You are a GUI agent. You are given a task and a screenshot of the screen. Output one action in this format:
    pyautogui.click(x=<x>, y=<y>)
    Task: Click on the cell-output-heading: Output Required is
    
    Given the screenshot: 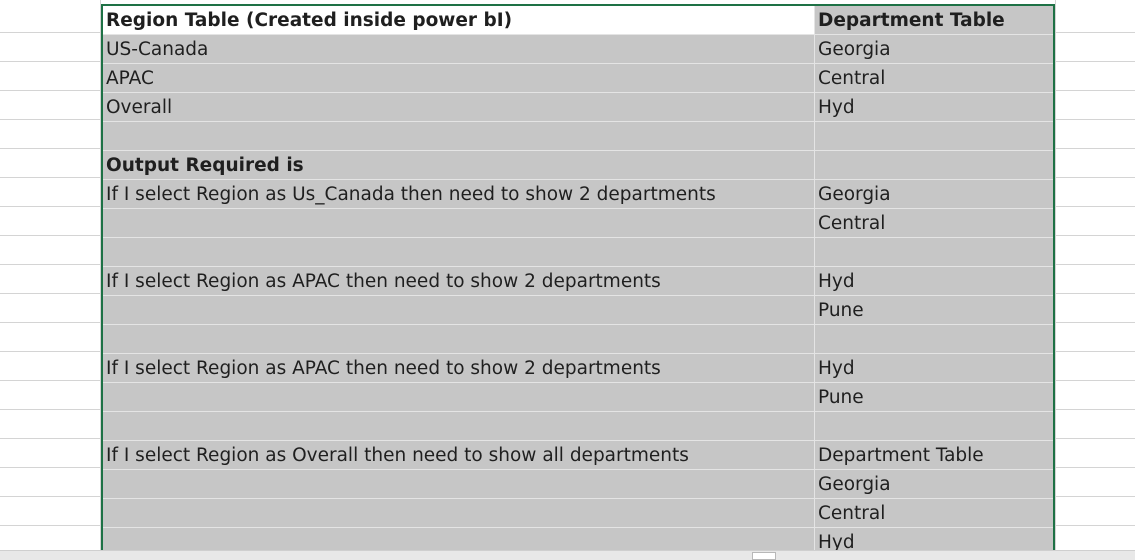 What is the action you would take?
    pyautogui.click(x=459, y=165)
    